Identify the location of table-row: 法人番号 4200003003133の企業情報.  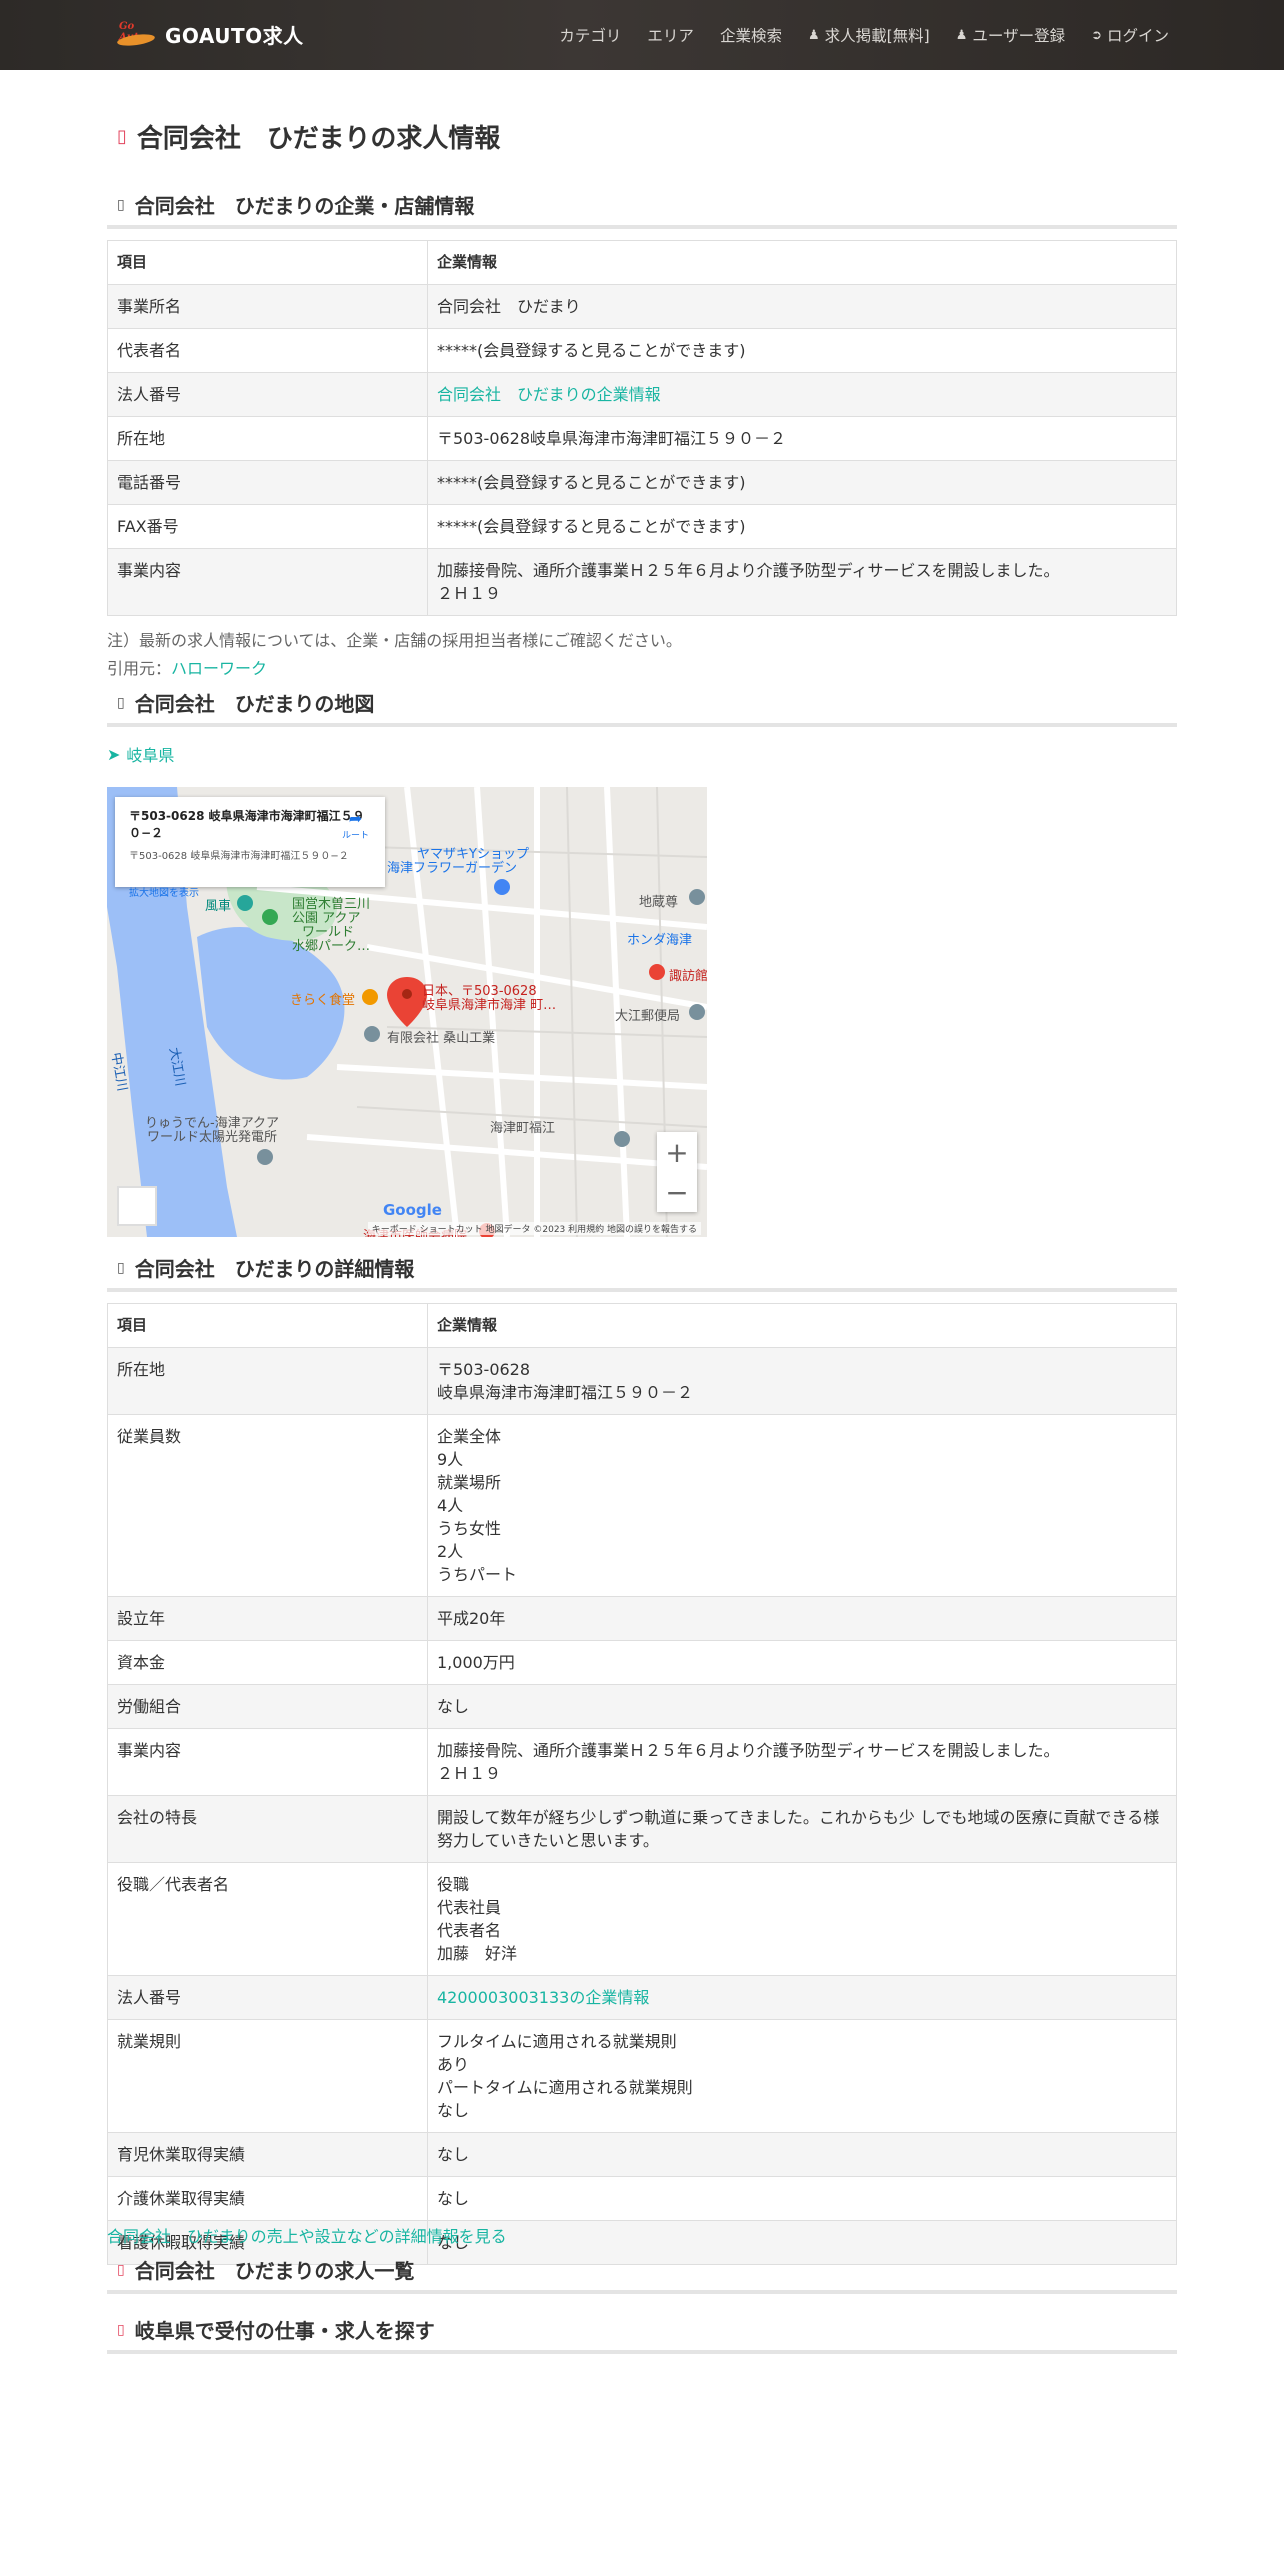
(642, 1997).